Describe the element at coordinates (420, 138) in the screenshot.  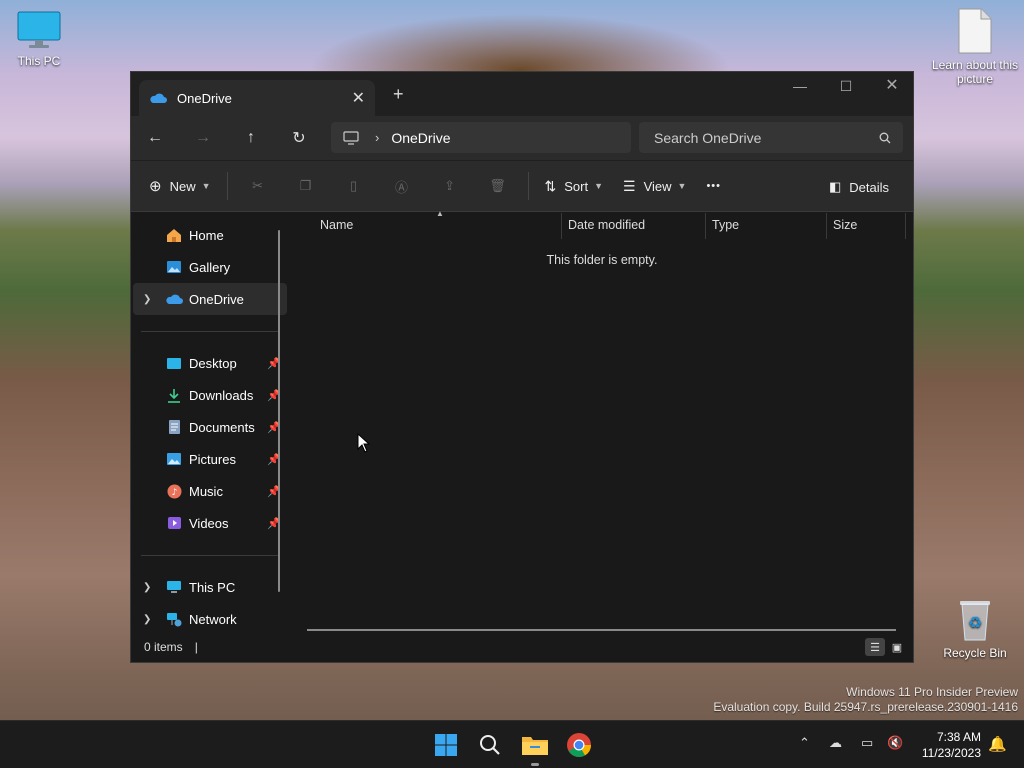
I see `breadcrumb-onedrive: OneDrive` at that location.